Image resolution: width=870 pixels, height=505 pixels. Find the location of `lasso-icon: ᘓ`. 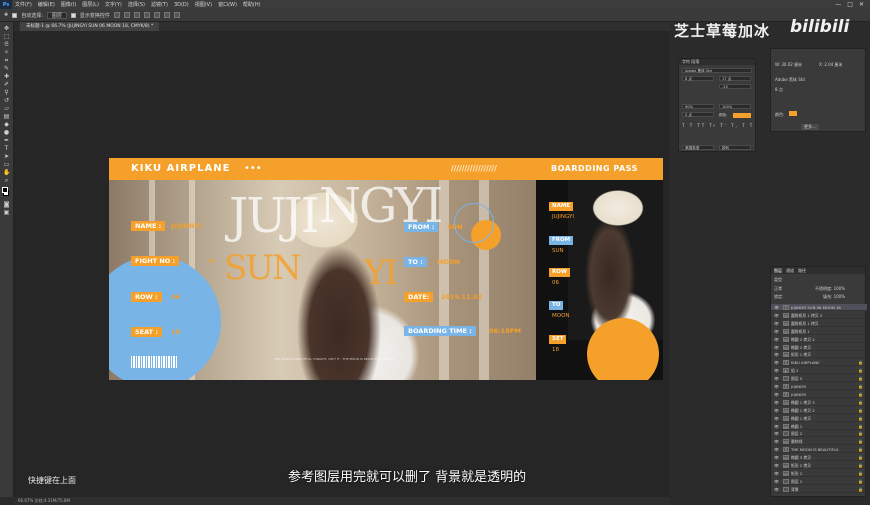

lasso-icon: ᘓ is located at coordinates (6, 45).